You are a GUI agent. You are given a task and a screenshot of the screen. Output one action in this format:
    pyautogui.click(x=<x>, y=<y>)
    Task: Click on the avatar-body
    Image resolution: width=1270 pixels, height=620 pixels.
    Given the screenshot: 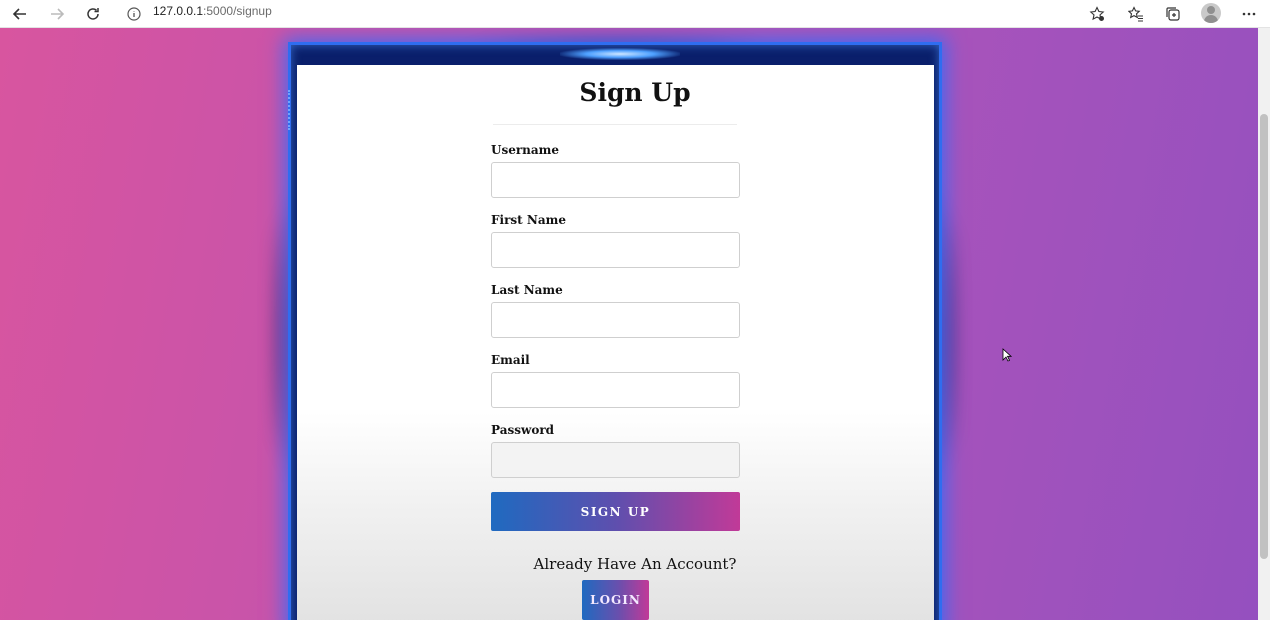 What is the action you would take?
    pyautogui.click(x=1211, y=19)
    